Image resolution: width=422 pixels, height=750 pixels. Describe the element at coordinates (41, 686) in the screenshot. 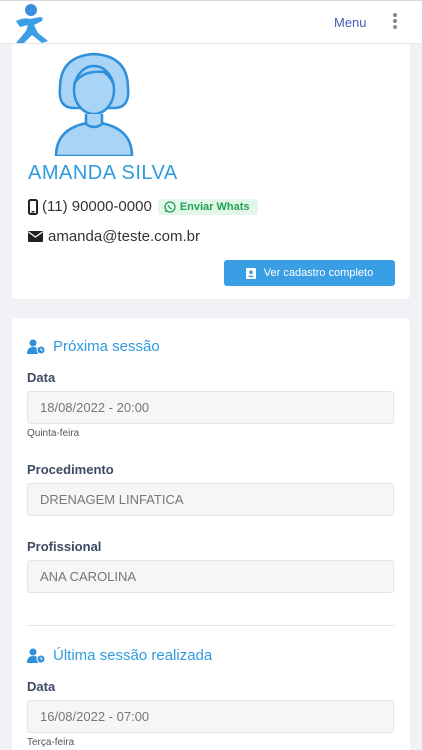

I see `last-date-label: Data` at that location.